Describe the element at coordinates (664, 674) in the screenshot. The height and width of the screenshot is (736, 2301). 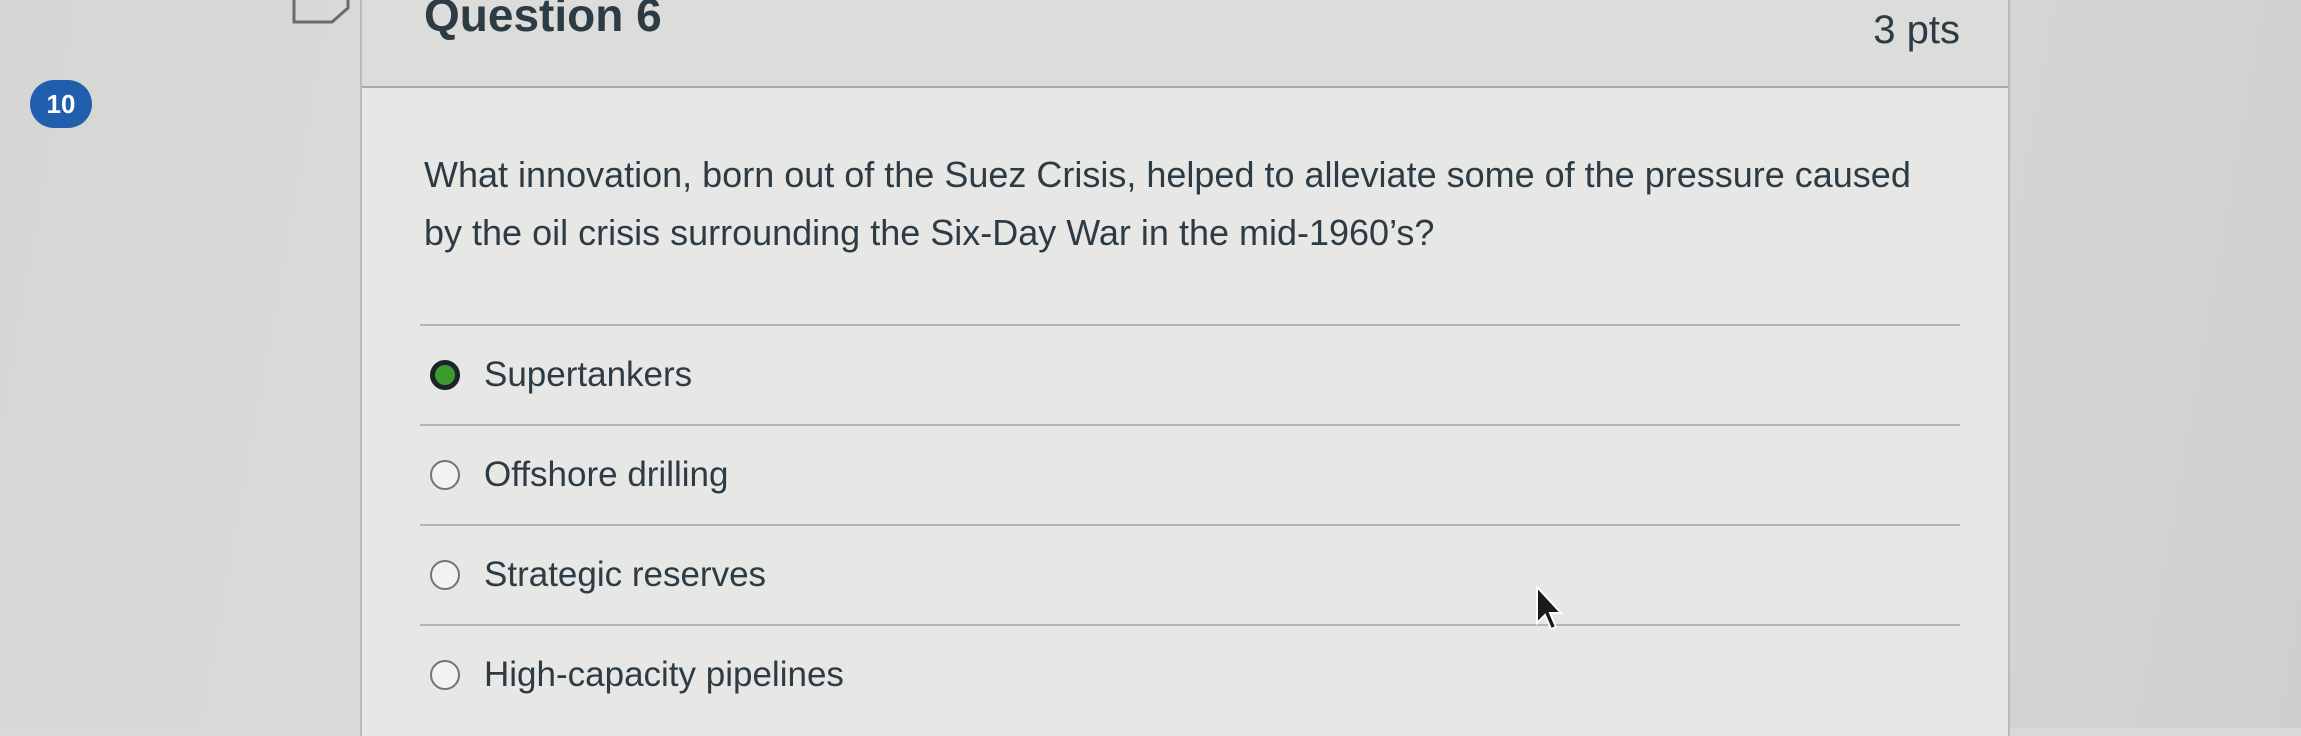
I see `answer-label: High-capacity pipelines` at that location.